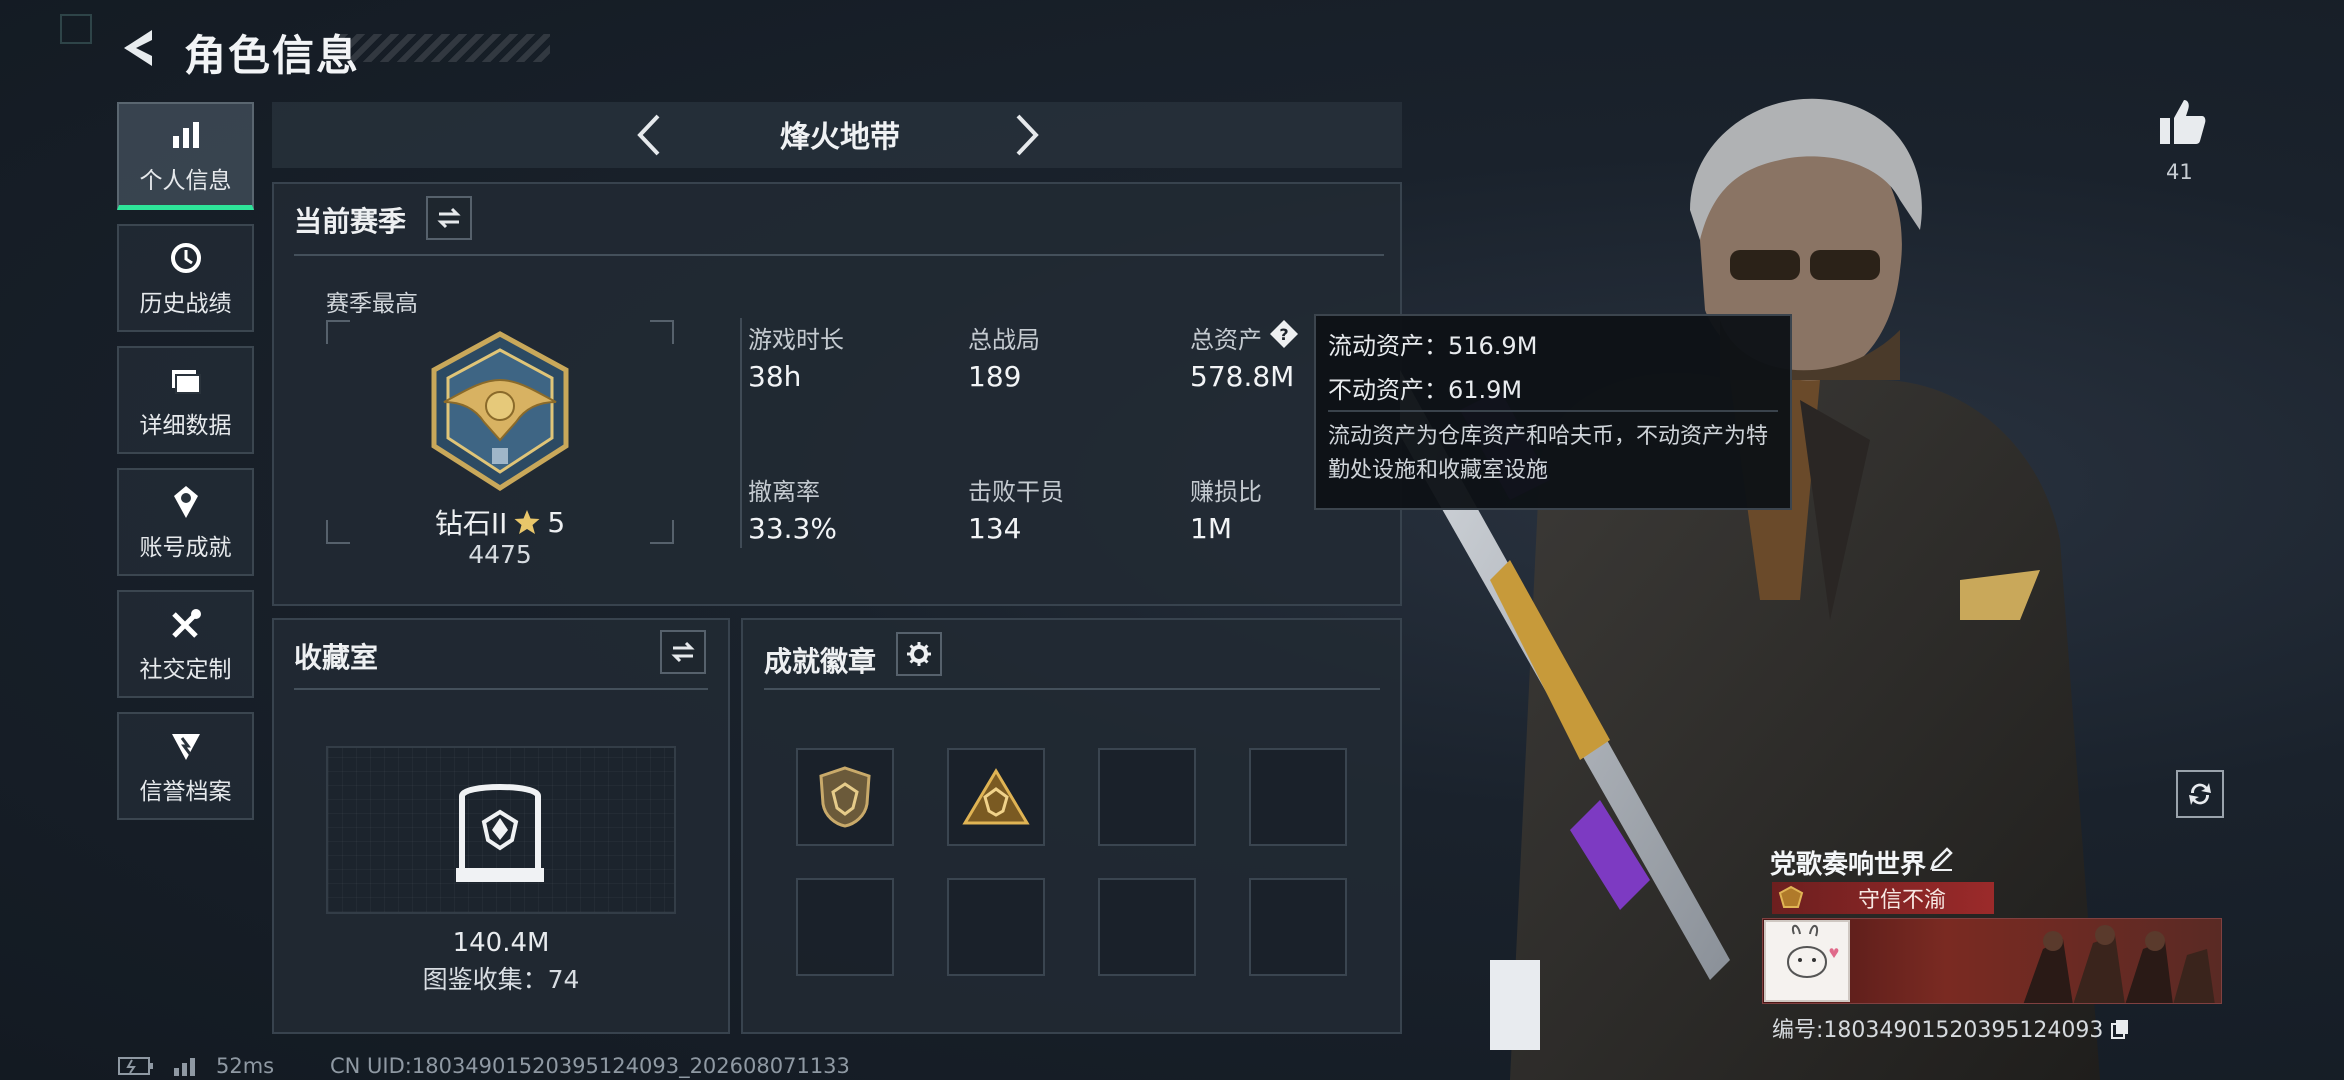  Describe the element at coordinates (820, 661) in the screenshot. I see `achievement-section-title: 成就徽章` at that location.